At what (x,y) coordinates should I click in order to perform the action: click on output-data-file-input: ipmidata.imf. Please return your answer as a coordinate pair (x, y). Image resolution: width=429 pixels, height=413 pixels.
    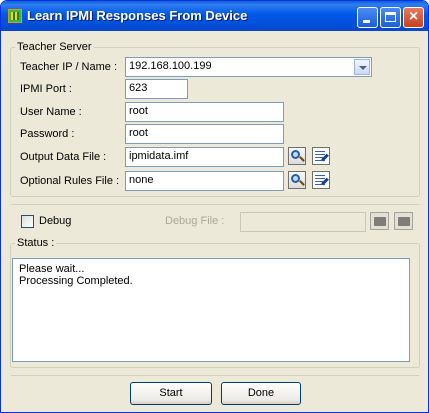
    Looking at the image, I should click on (204, 157).